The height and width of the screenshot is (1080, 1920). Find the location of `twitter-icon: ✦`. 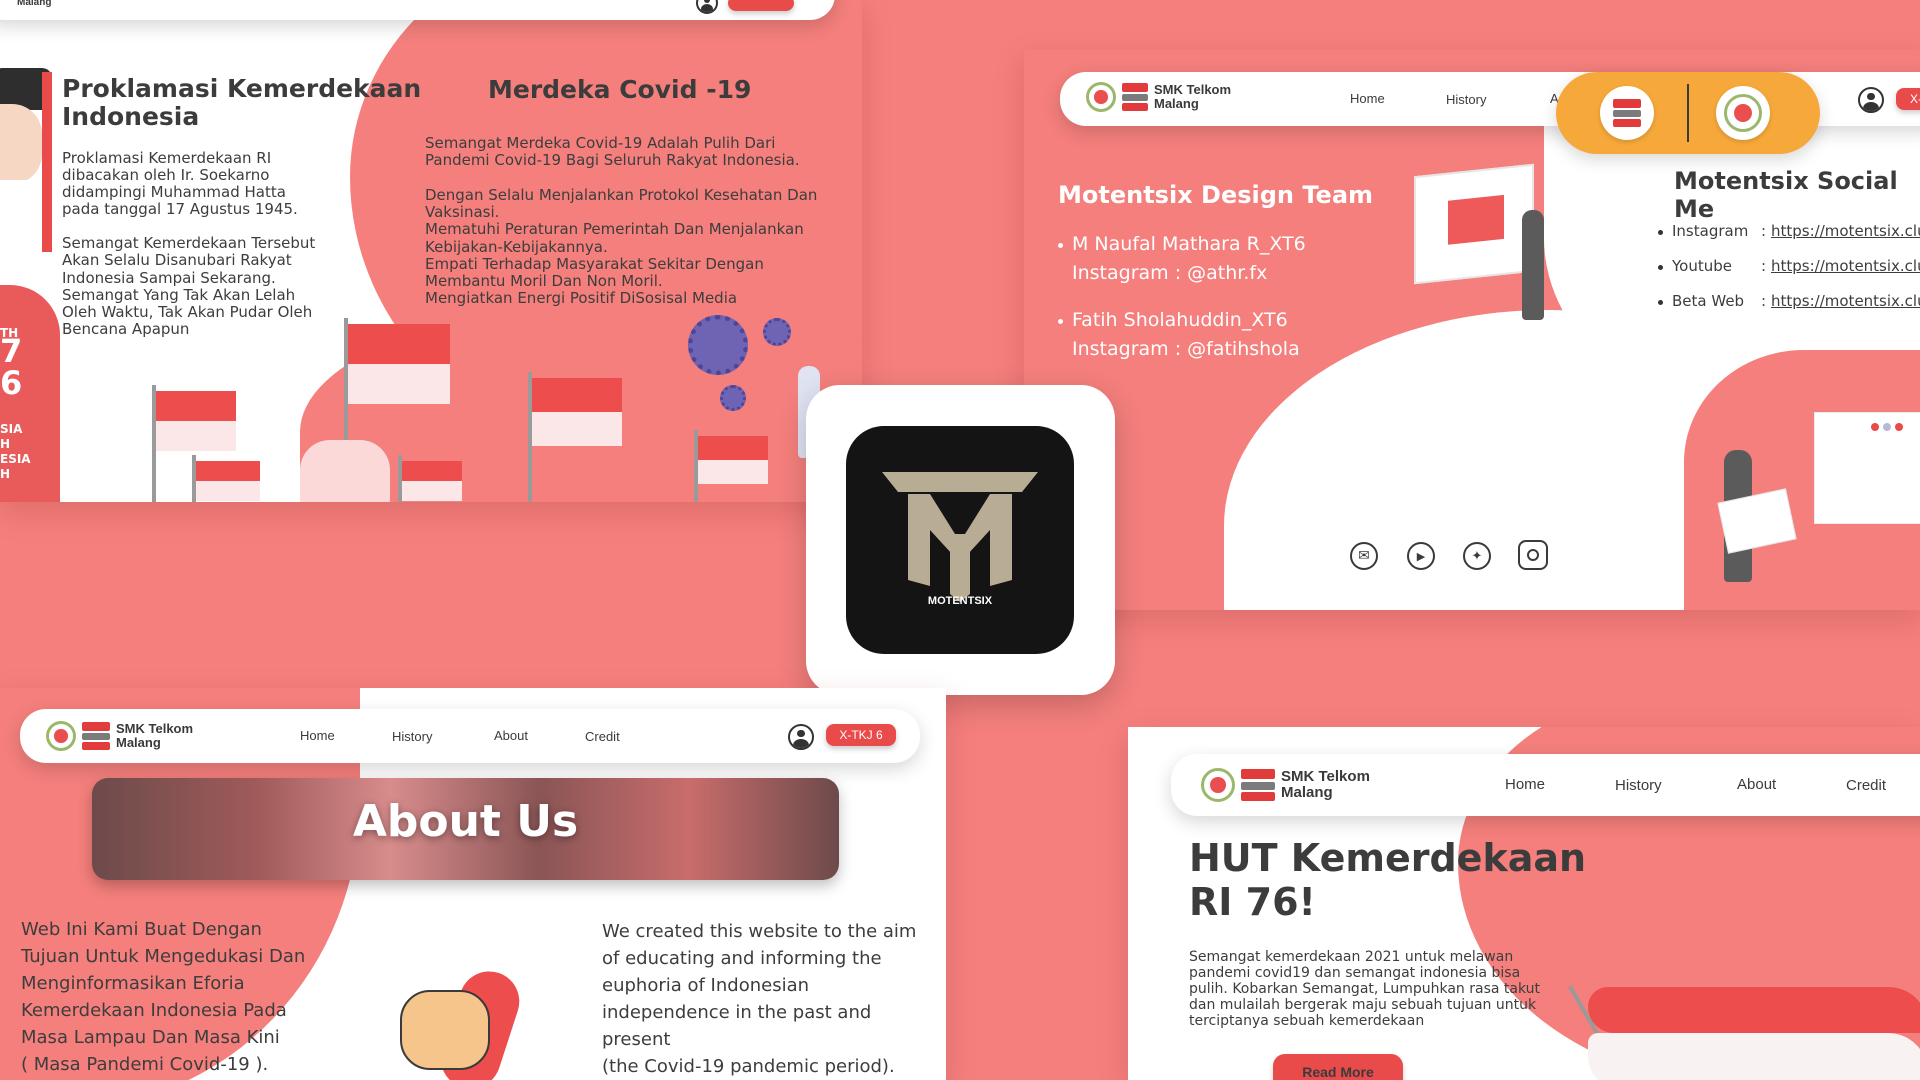

twitter-icon: ✦ is located at coordinates (1477, 556).